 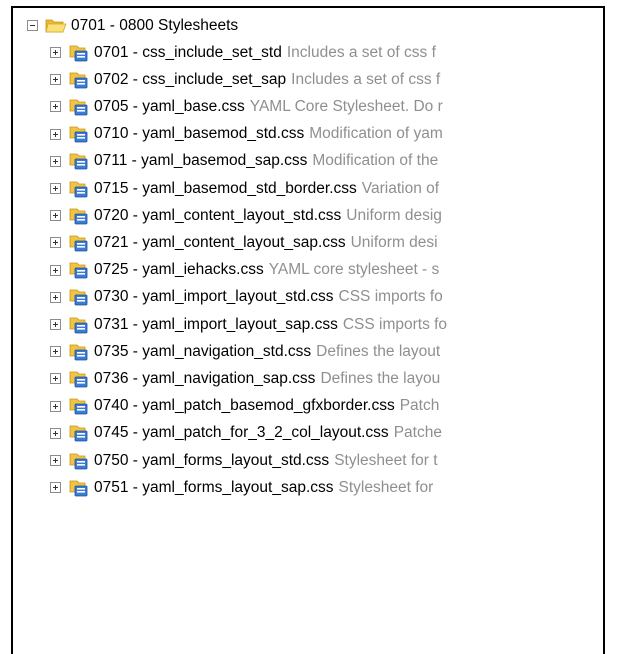 What do you see at coordinates (378, 351) in the screenshot?
I see `tree-item-description: Defines the layout` at bounding box center [378, 351].